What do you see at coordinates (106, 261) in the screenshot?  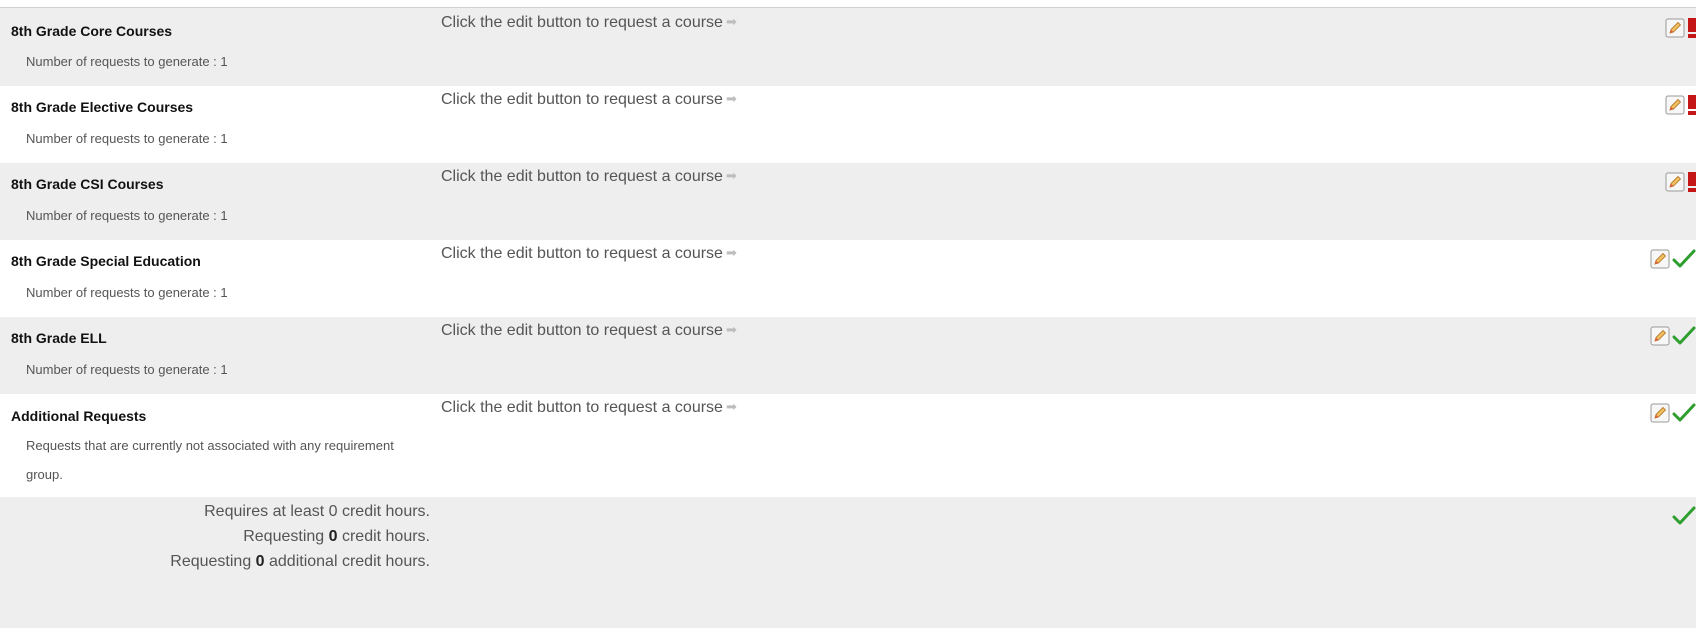 I see `group-title: 8th Grade Special Education` at bounding box center [106, 261].